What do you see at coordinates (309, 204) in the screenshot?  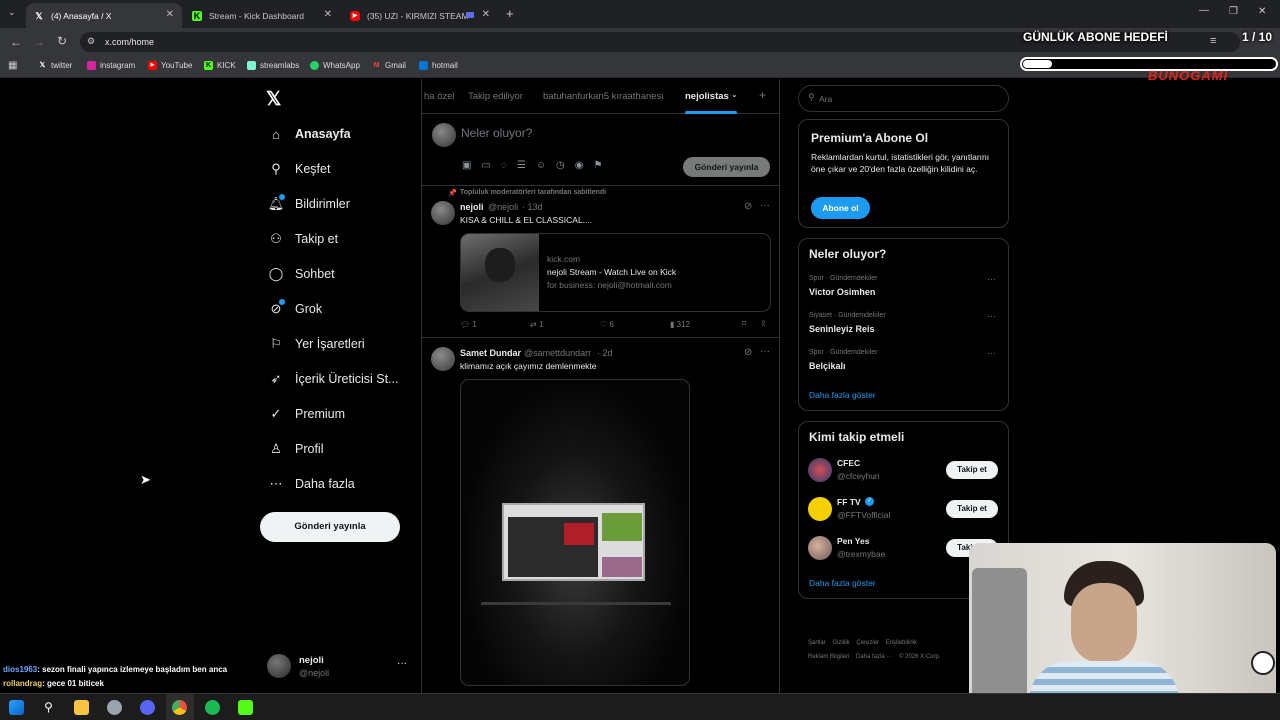 I see `sidebar-item-2: 🔔︎ Bildirimler` at bounding box center [309, 204].